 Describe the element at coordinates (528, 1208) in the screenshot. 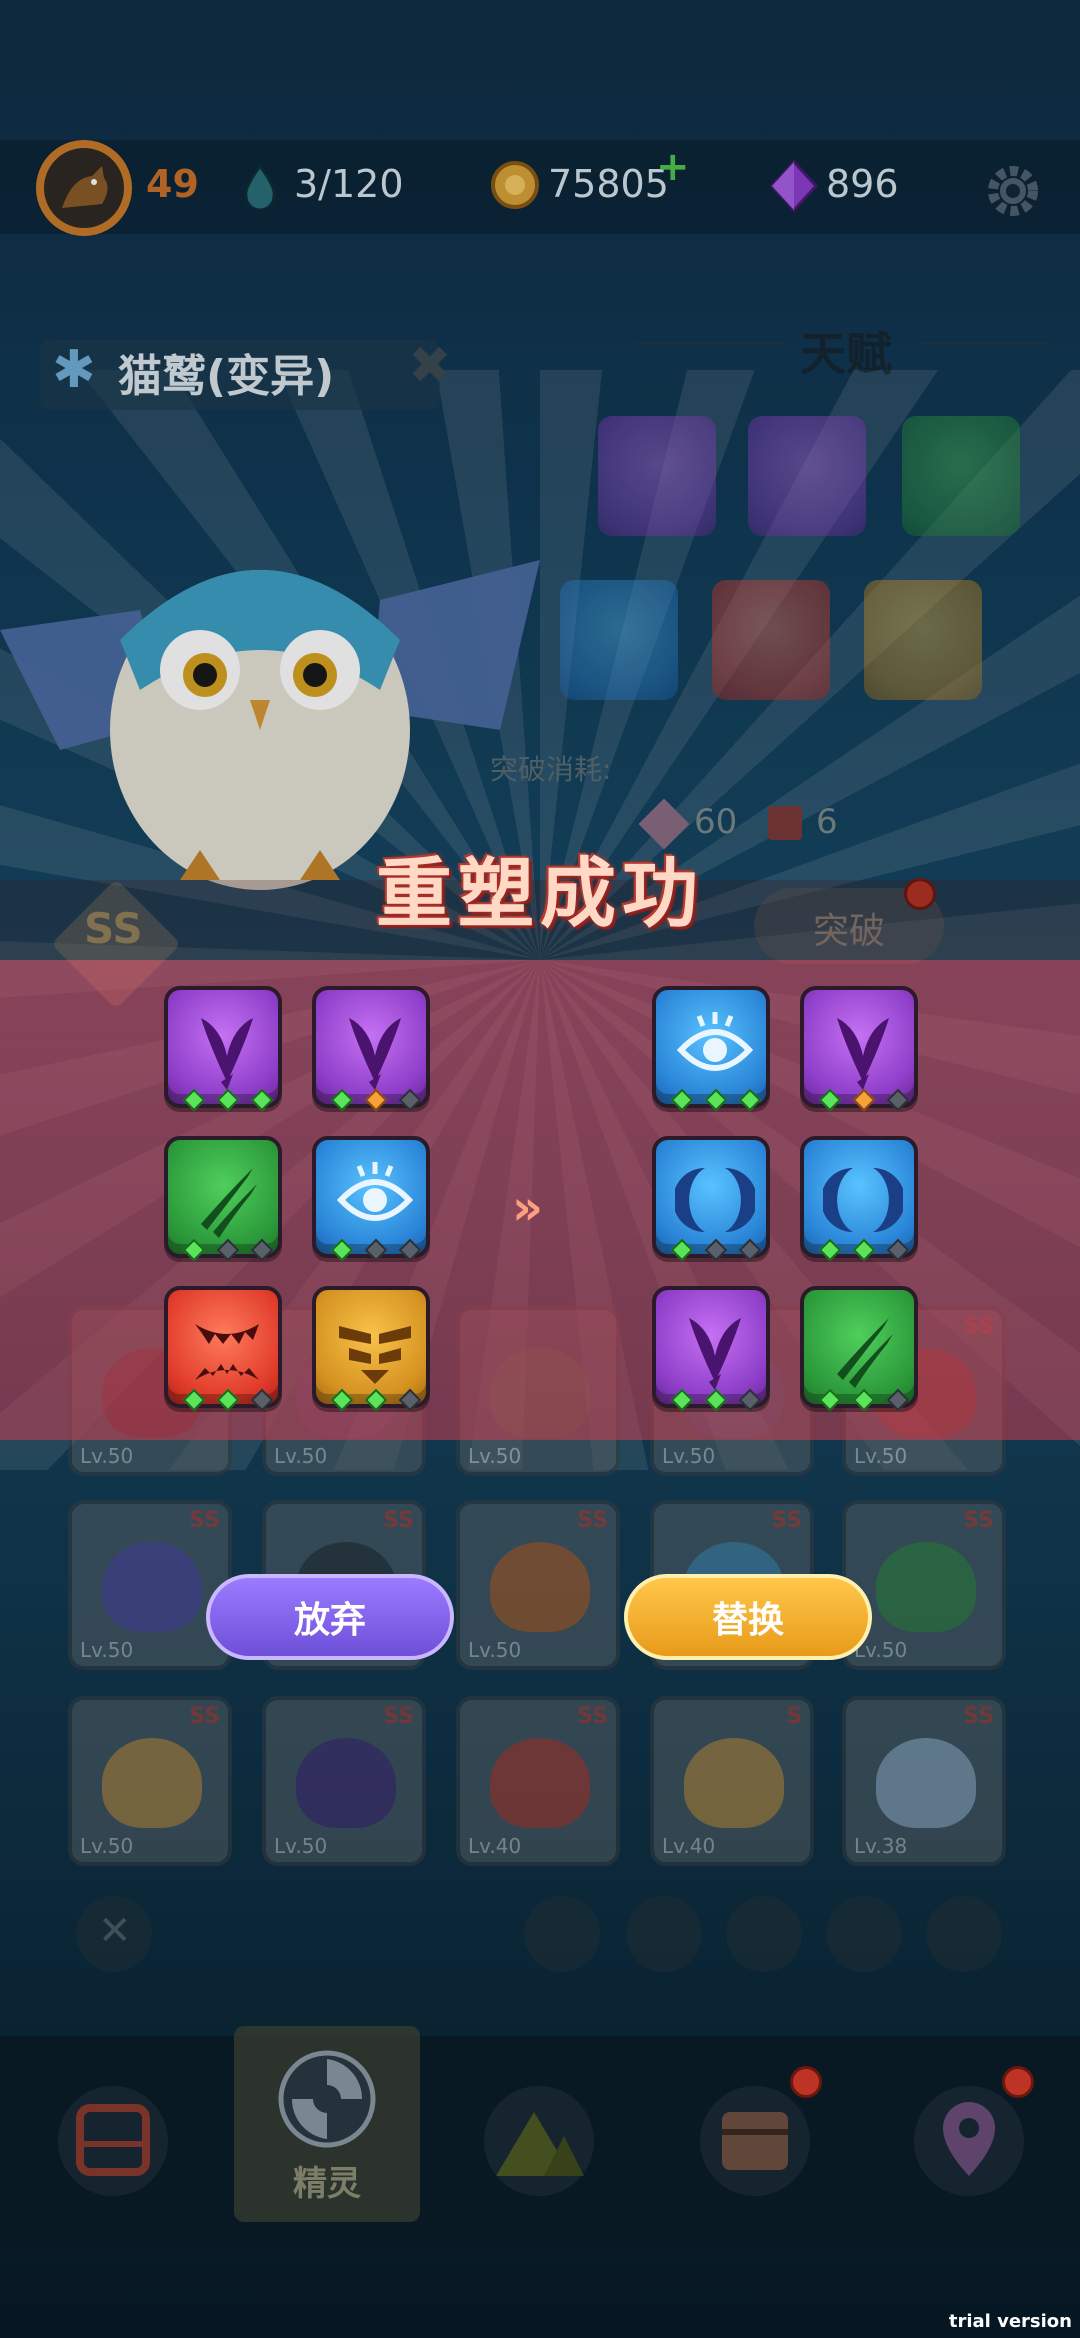

I see `arrow-icon: »` at that location.